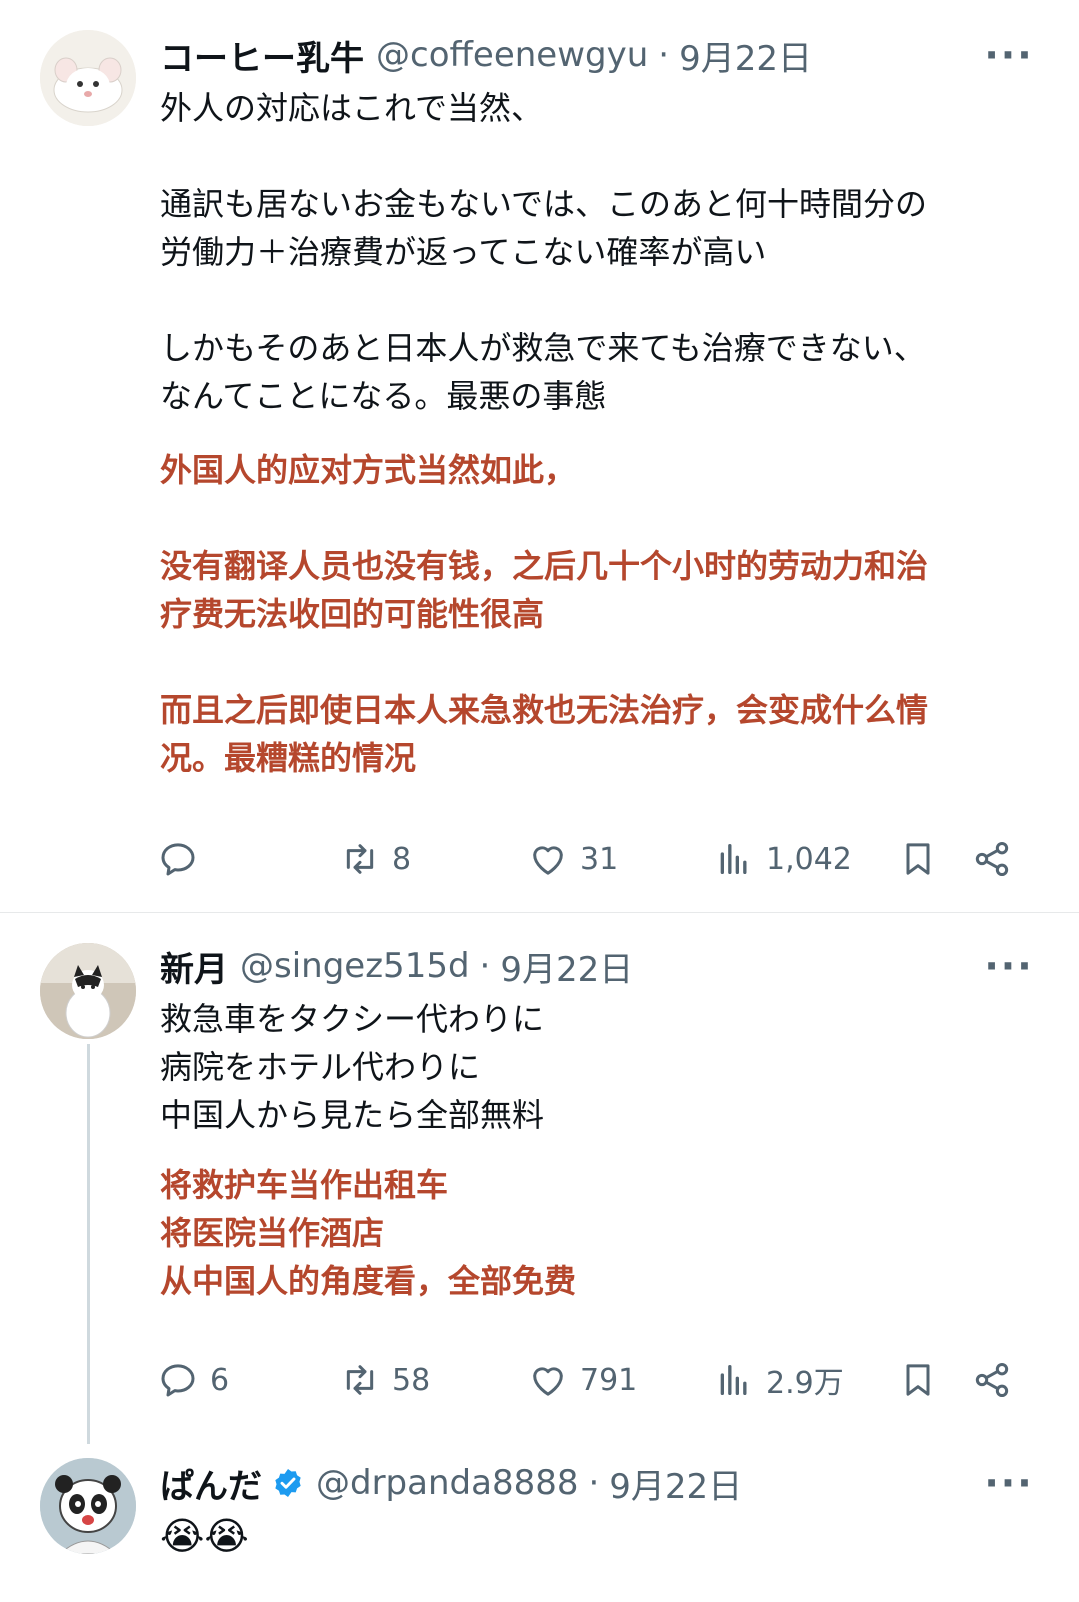 The image size is (1079, 1602). I want to click on retweet-button: 8, so click(375, 859).